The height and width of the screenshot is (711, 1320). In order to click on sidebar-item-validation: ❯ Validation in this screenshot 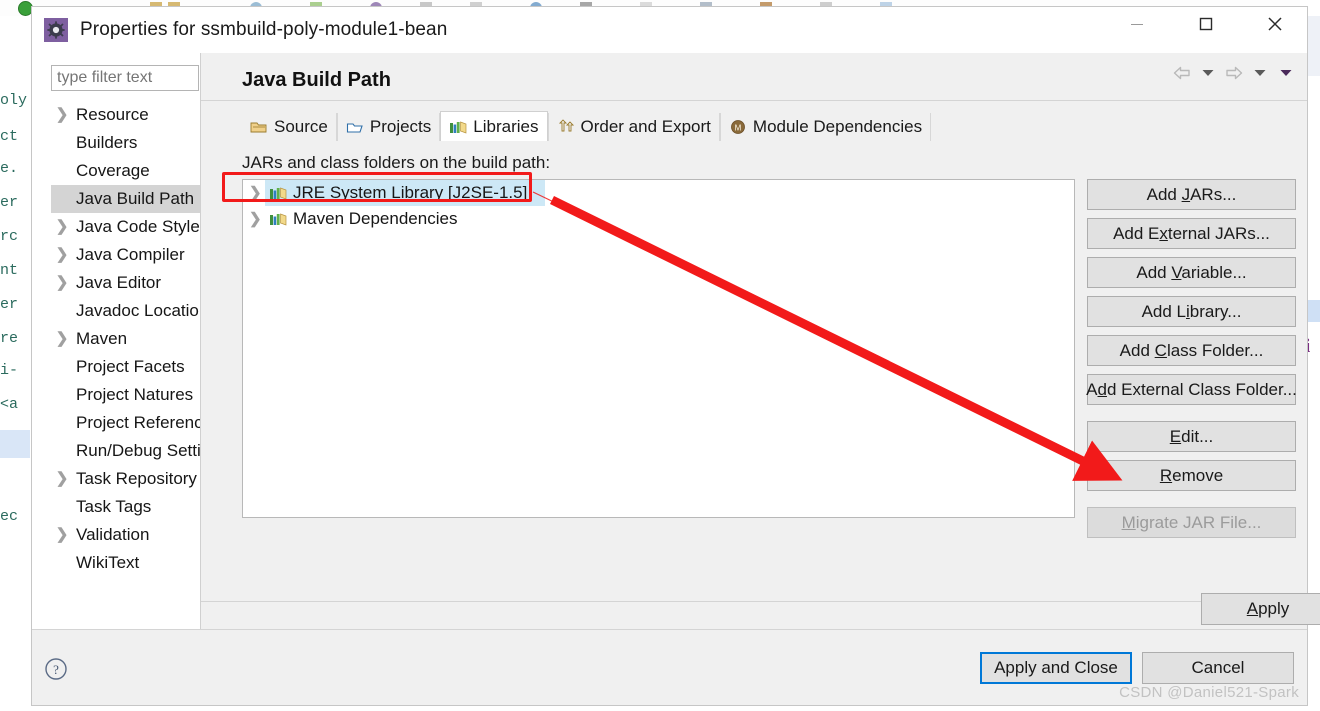, I will do `click(133, 535)`.